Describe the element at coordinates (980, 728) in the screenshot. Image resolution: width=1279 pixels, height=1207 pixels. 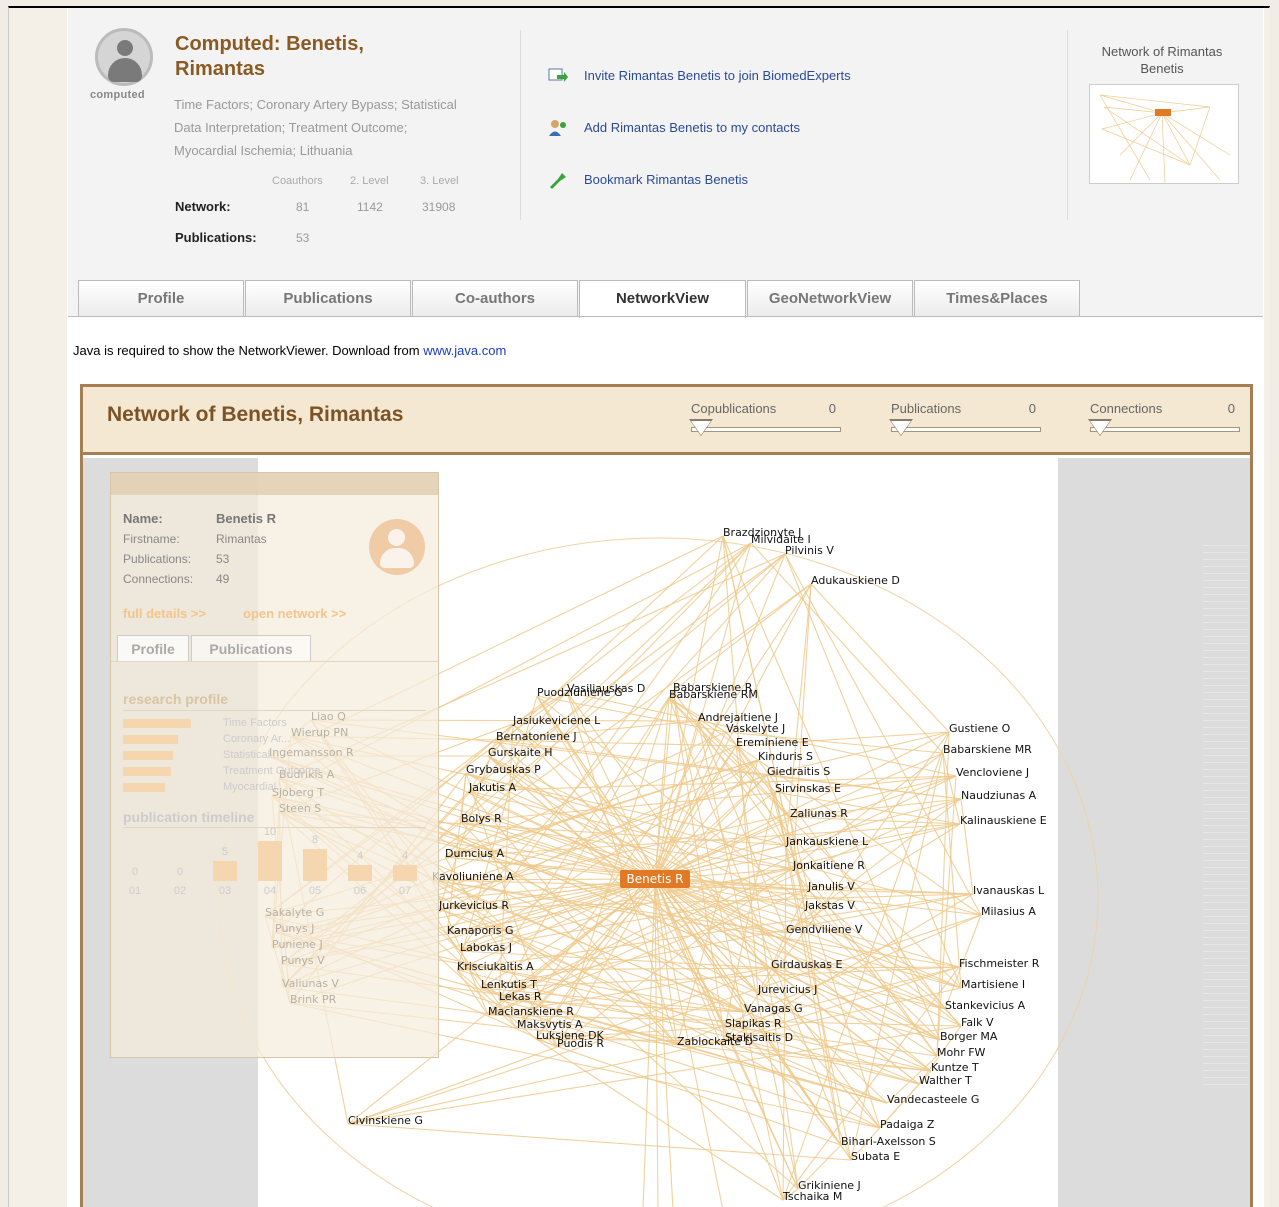
I see `network-node-label: Gustiene O` at that location.